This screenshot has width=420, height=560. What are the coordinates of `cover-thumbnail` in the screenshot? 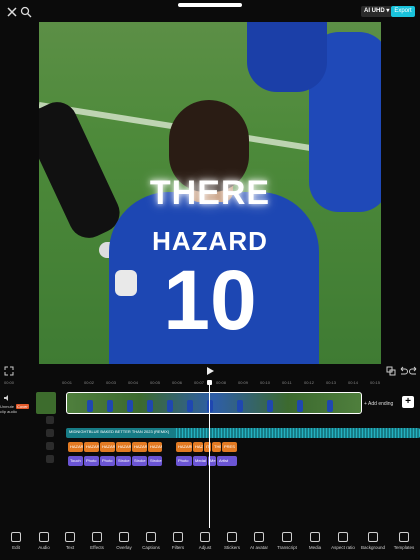 It's located at (46, 403).